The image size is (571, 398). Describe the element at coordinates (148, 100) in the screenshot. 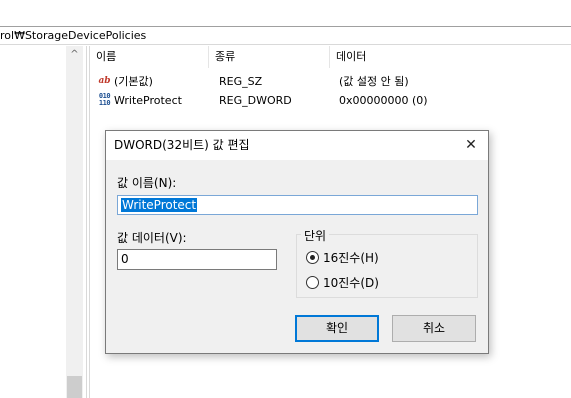

I see `value-name: WriteProtect` at that location.